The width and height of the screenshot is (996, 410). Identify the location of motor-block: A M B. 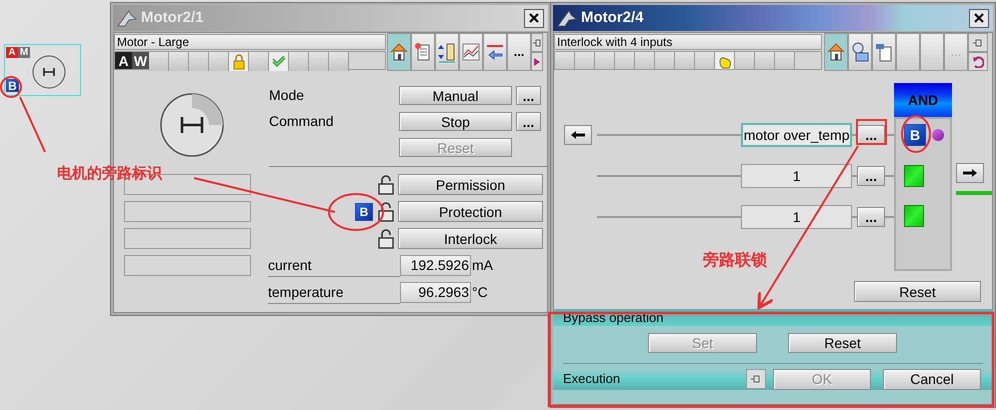
(42, 70).